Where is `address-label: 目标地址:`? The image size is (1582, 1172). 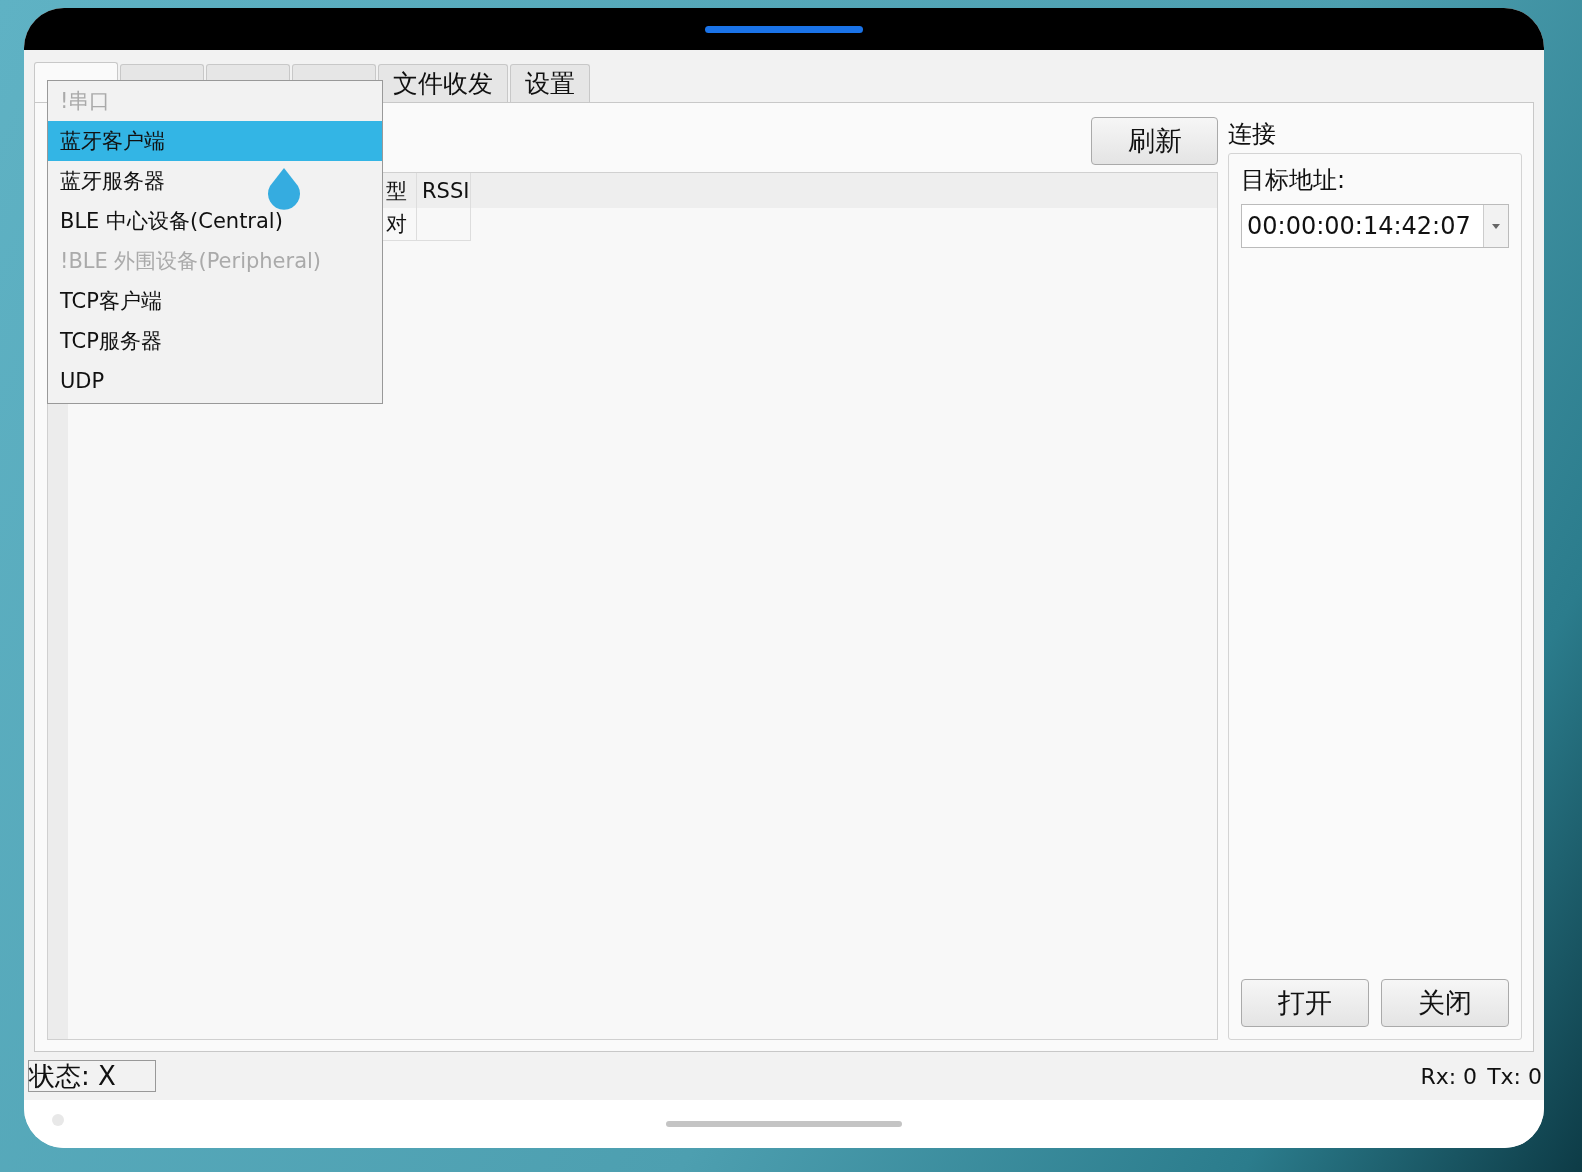 address-label: 目标地址: is located at coordinates (1294, 180).